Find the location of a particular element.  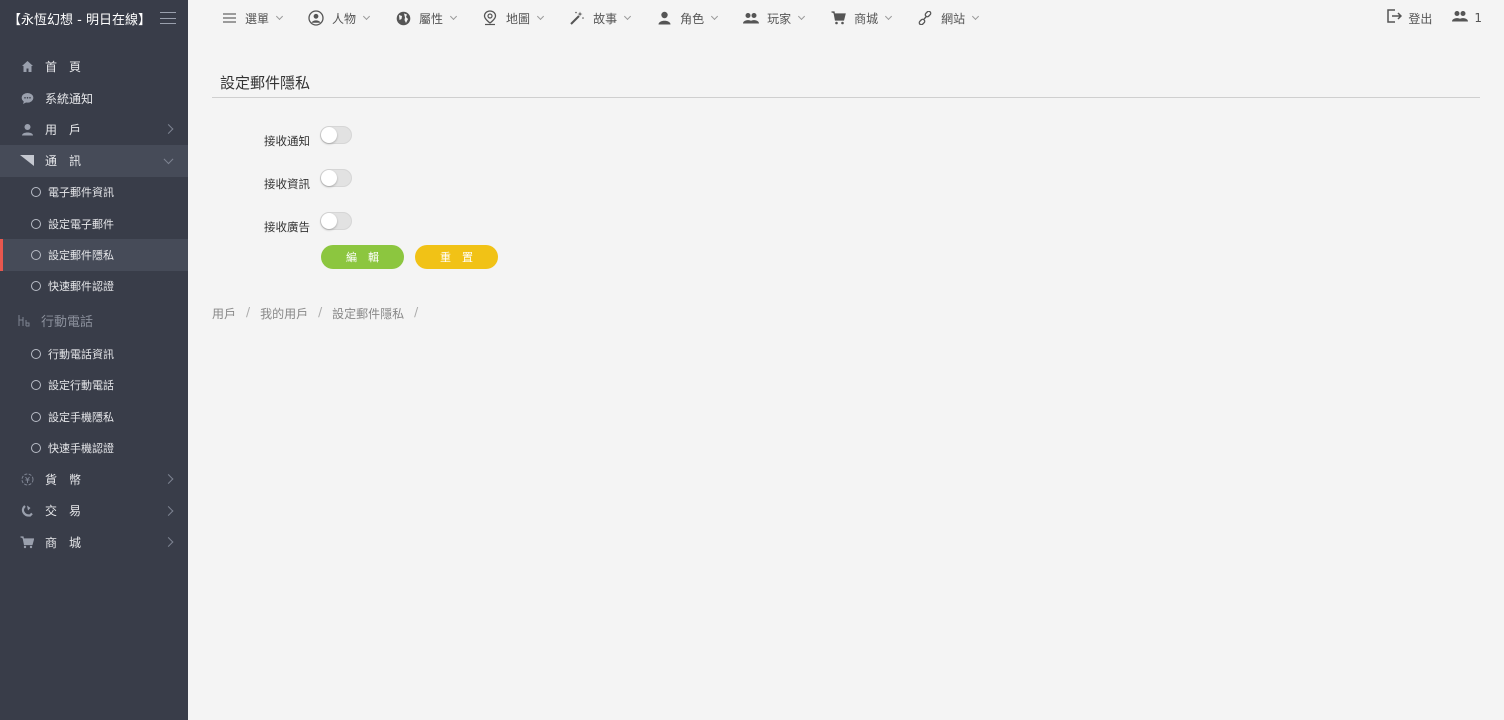

sidebar-sub-mobile-verify: 快速手機認證 is located at coordinates (94, 447).